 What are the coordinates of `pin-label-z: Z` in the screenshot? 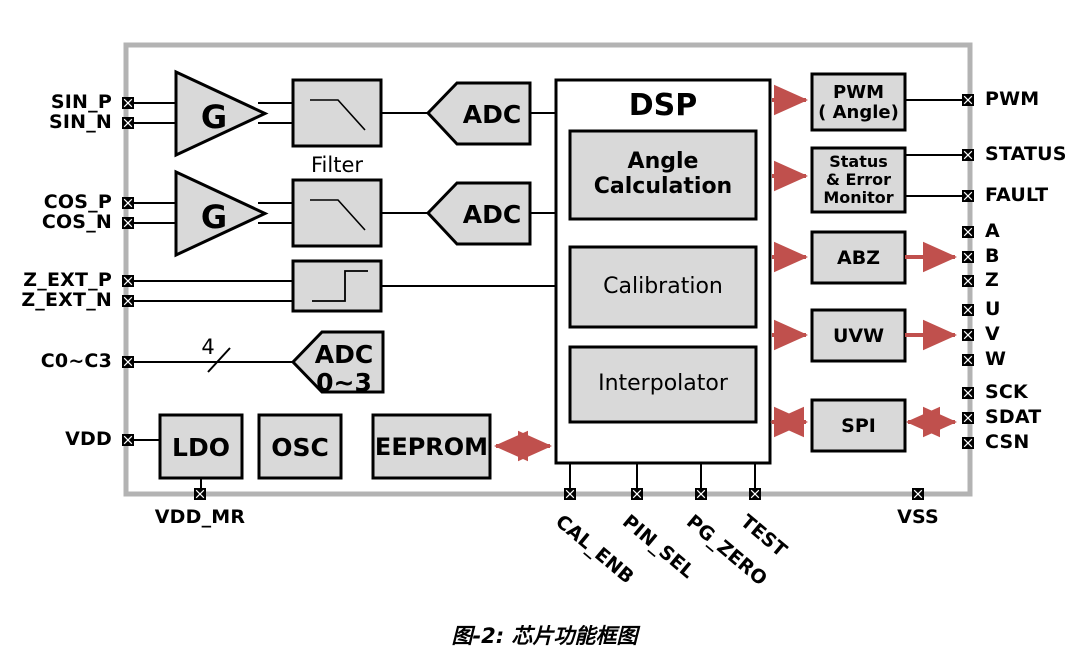 It's located at (992, 280).